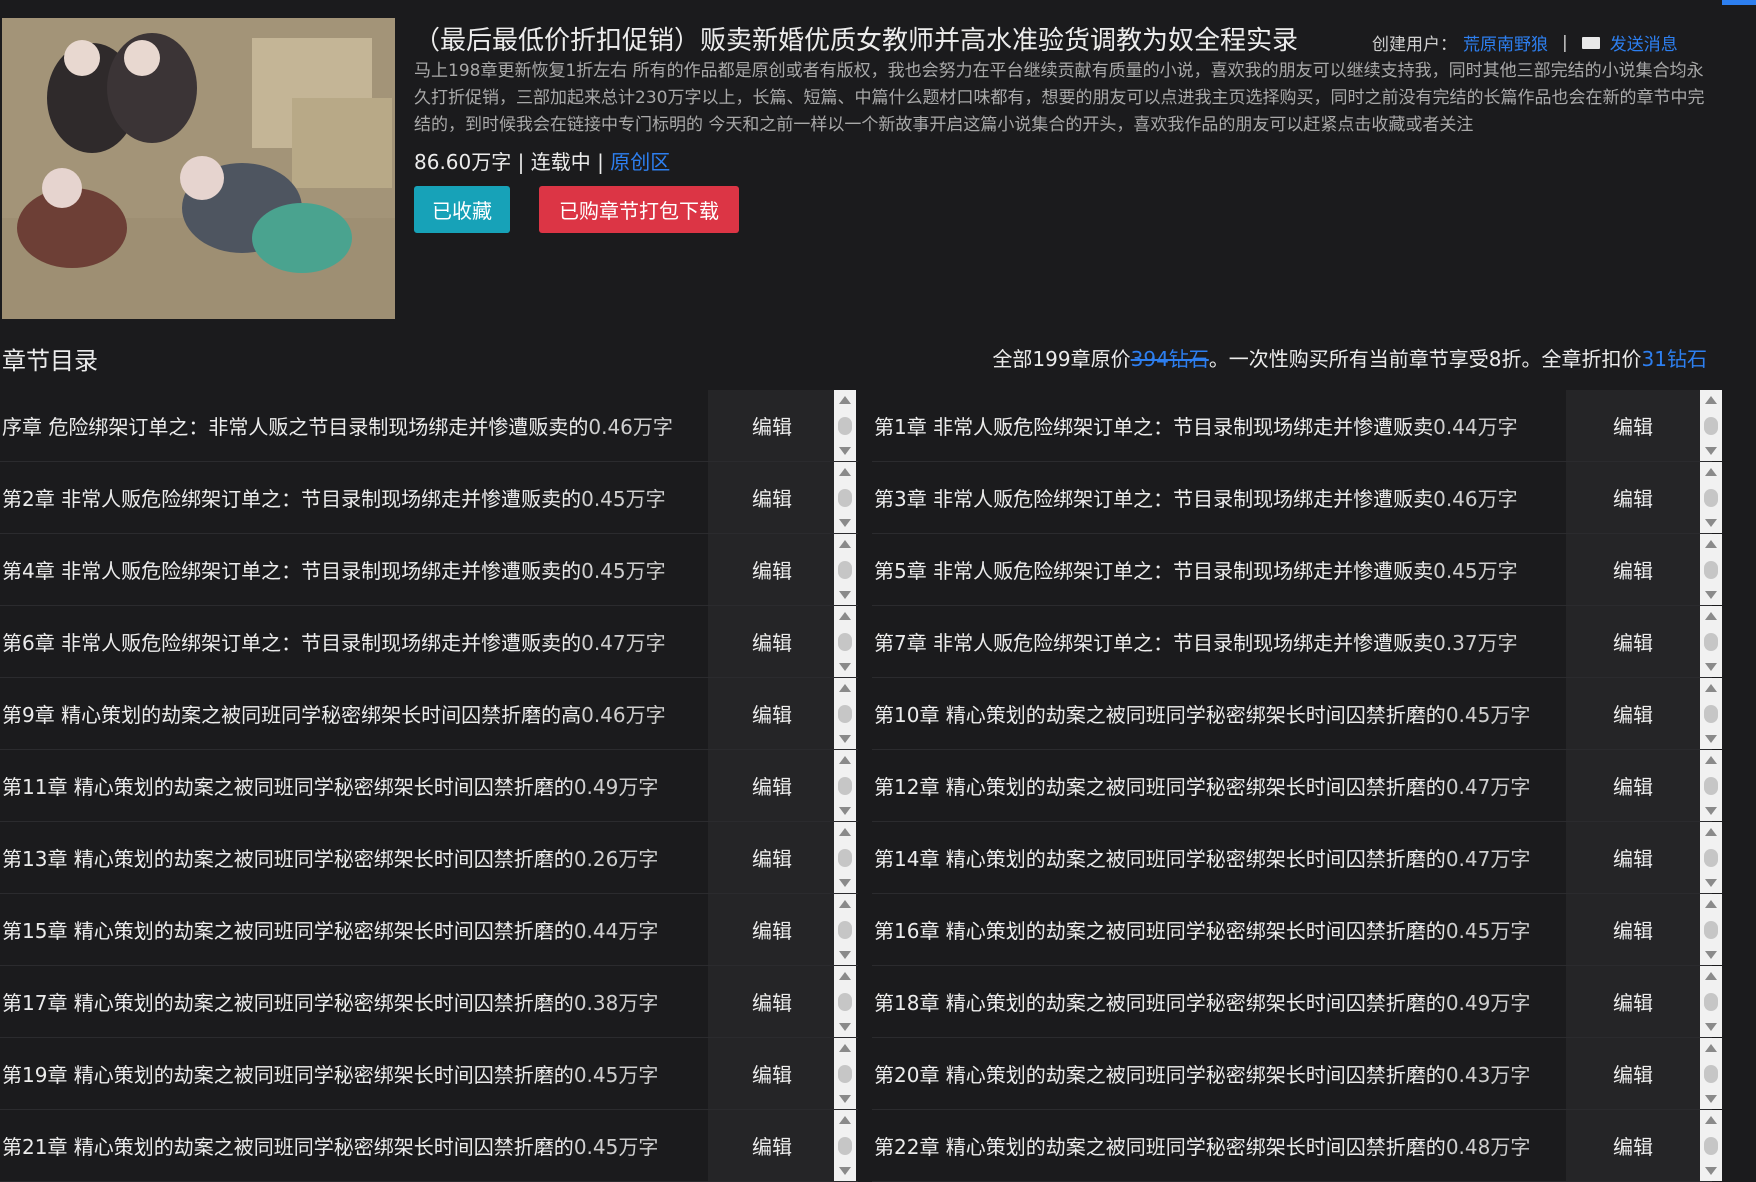 The height and width of the screenshot is (1182, 1756). What do you see at coordinates (352, 641) in the screenshot?
I see `chapter-link: 第6章 非常人贩危险绑架订单之：节目录制现场绑走并惨遭贩卖的 0.47万字` at bounding box center [352, 641].